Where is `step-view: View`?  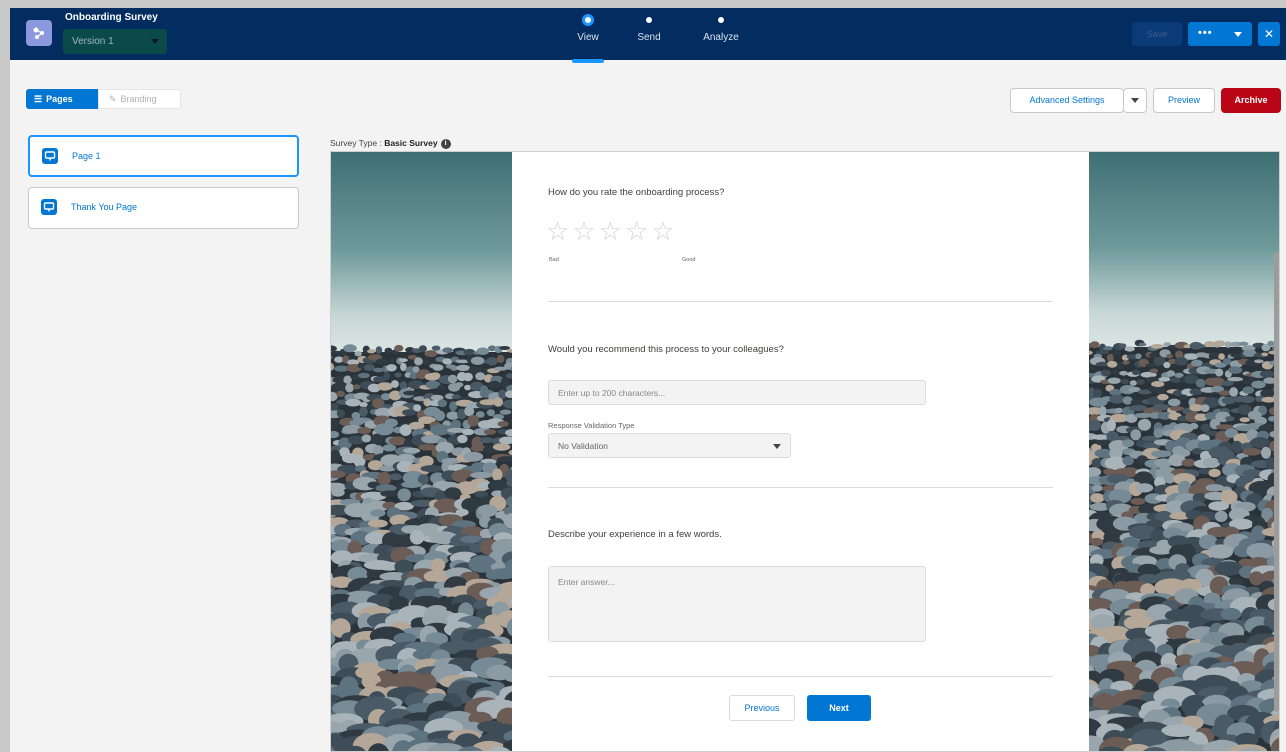
step-view: View is located at coordinates (588, 38).